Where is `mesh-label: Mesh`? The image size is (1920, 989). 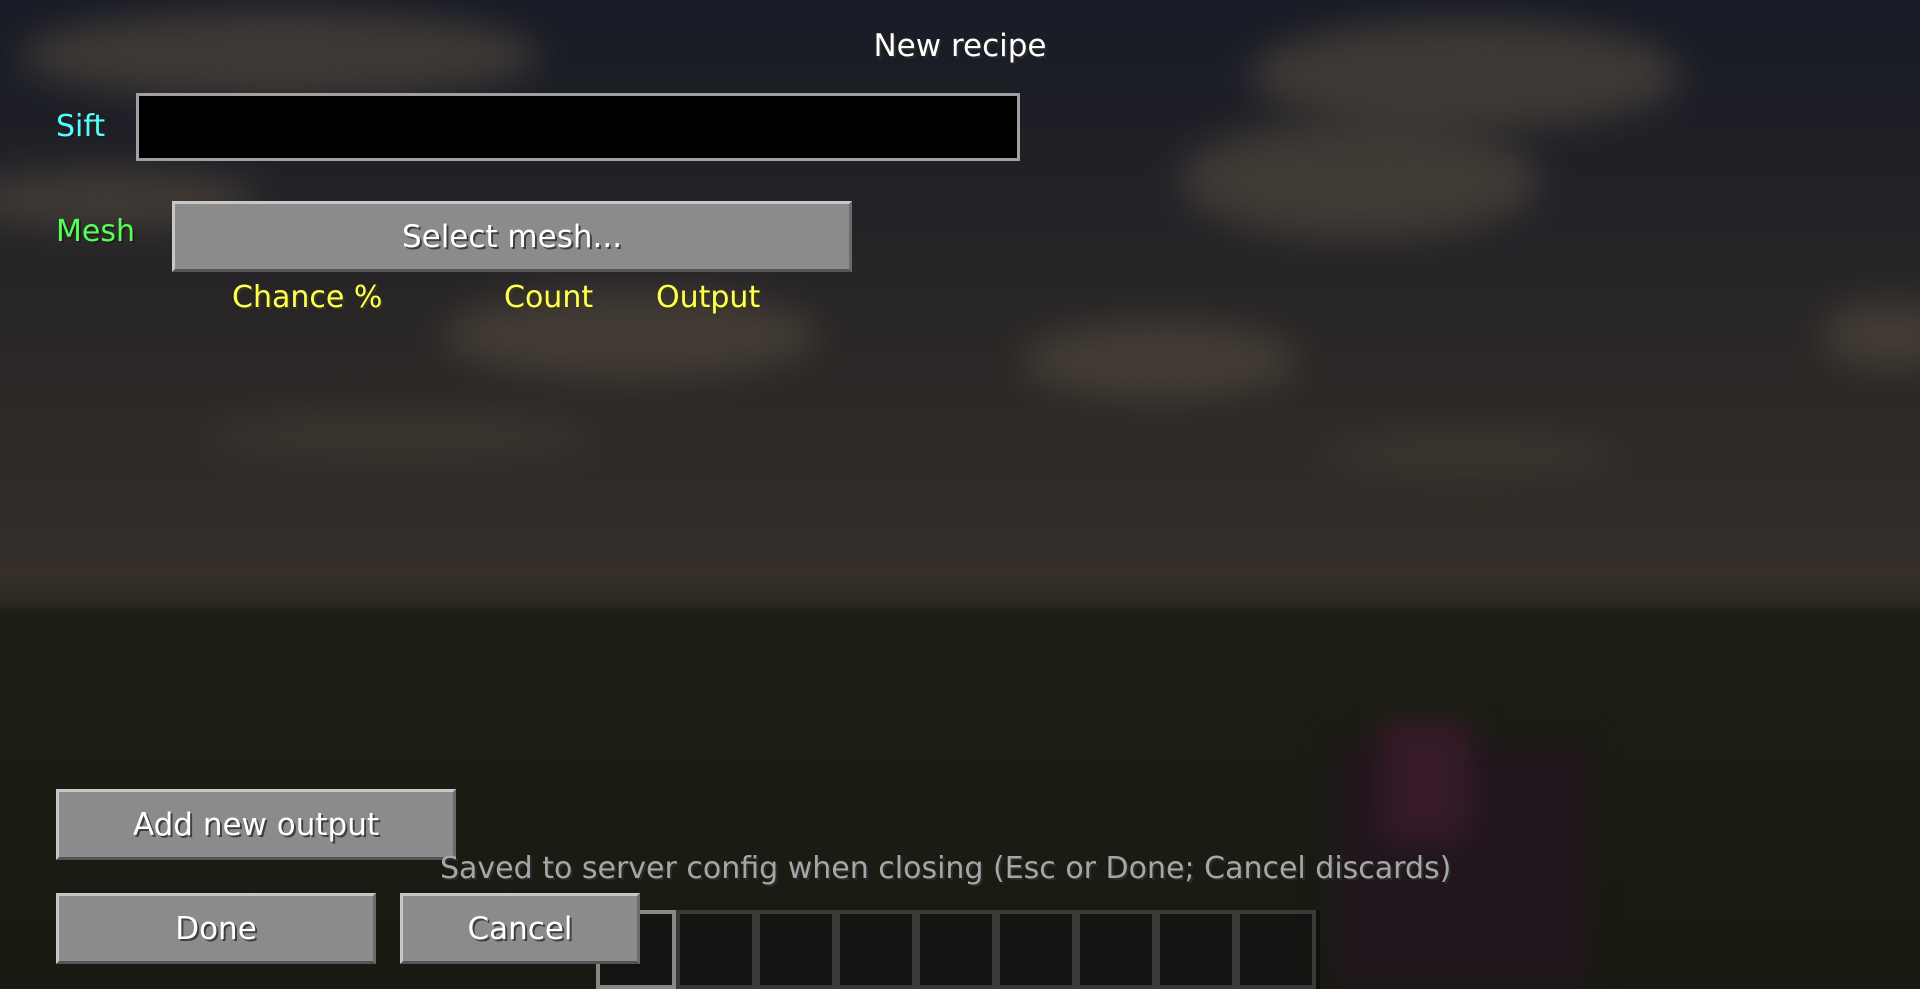
mesh-label: Mesh is located at coordinates (95, 231).